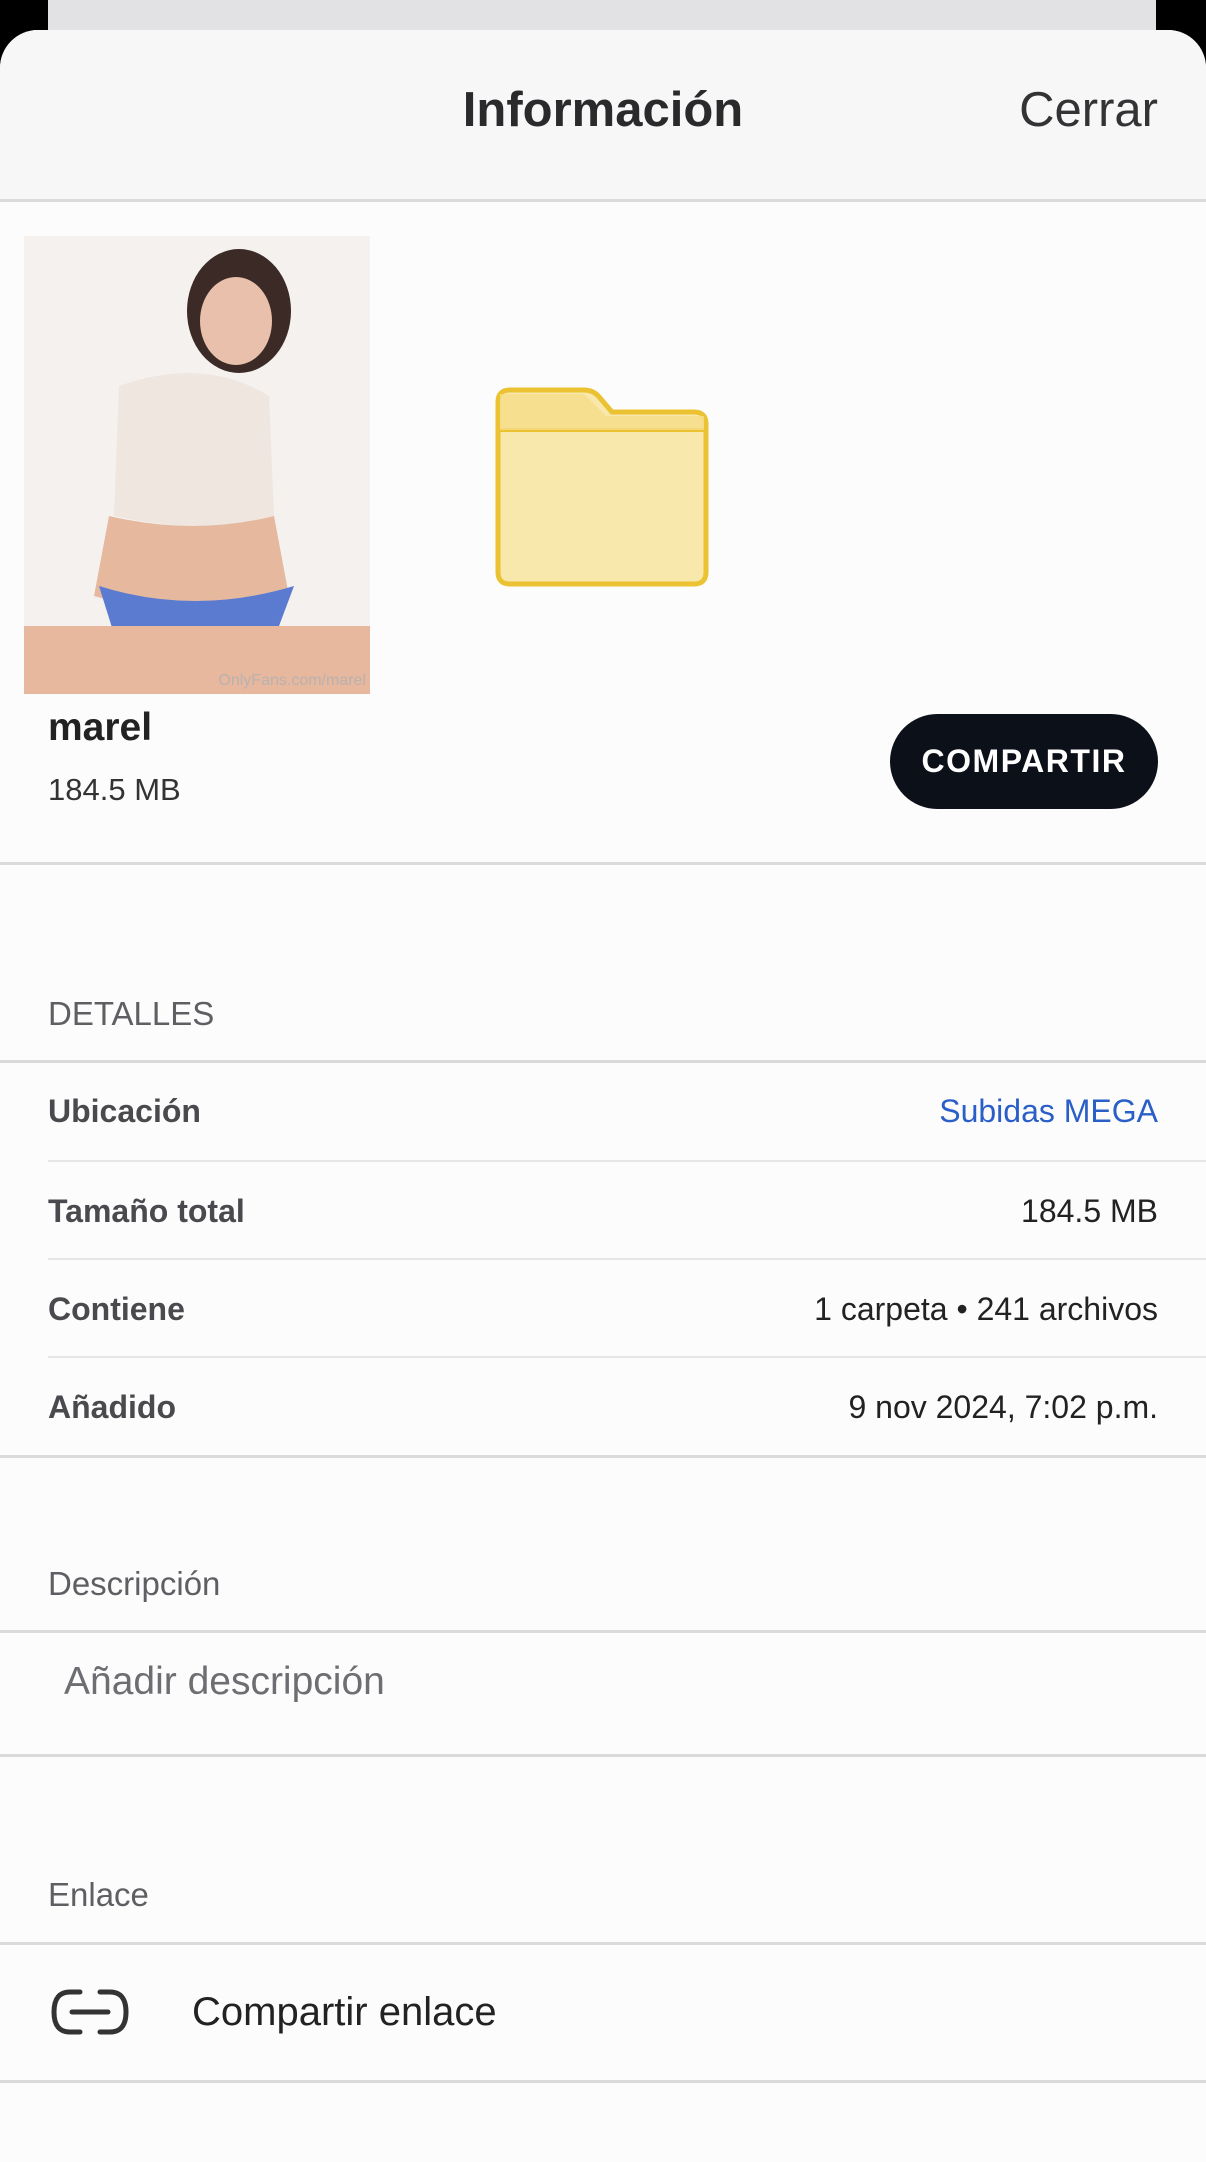 This screenshot has width=1206, height=2162. I want to click on detail-row-location: Ubicación Subidas MEGA, so click(603, 1111).